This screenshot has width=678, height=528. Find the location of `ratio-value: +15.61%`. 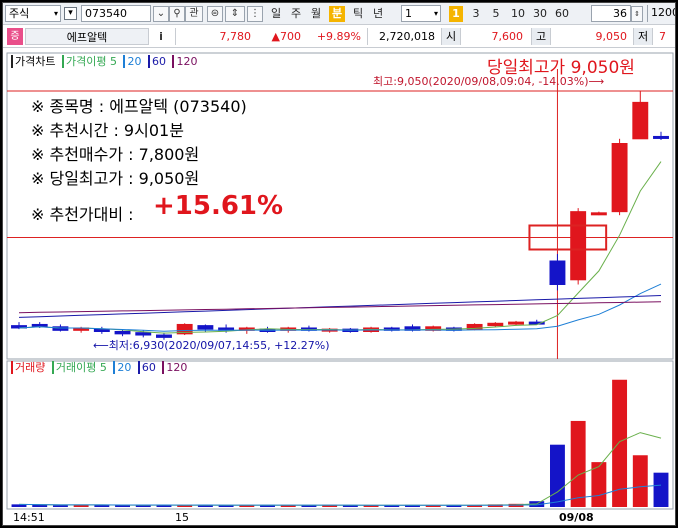

ratio-value: +15.61% is located at coordinates (218, 206).